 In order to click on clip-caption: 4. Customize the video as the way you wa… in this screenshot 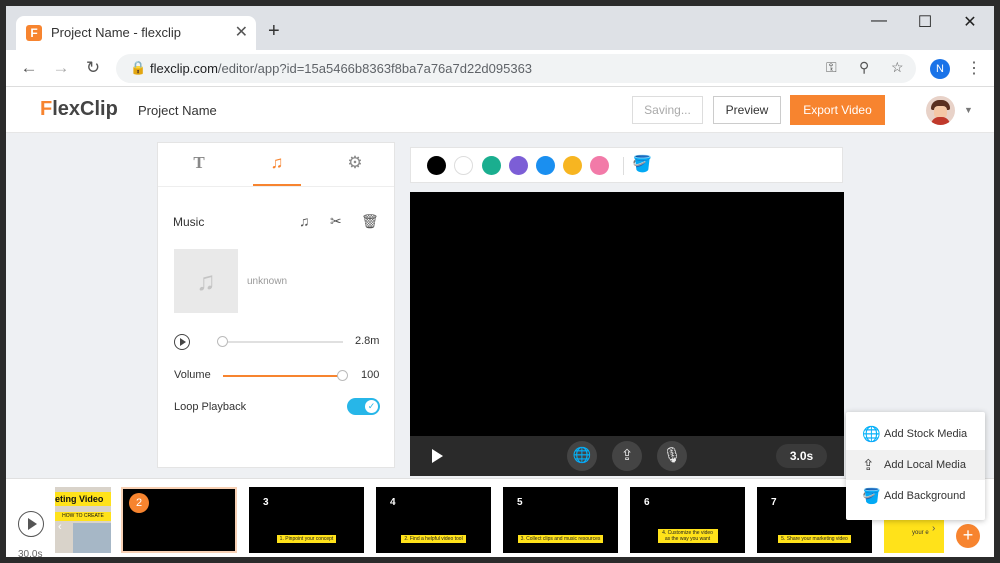, I will do `click(687, 536)`.